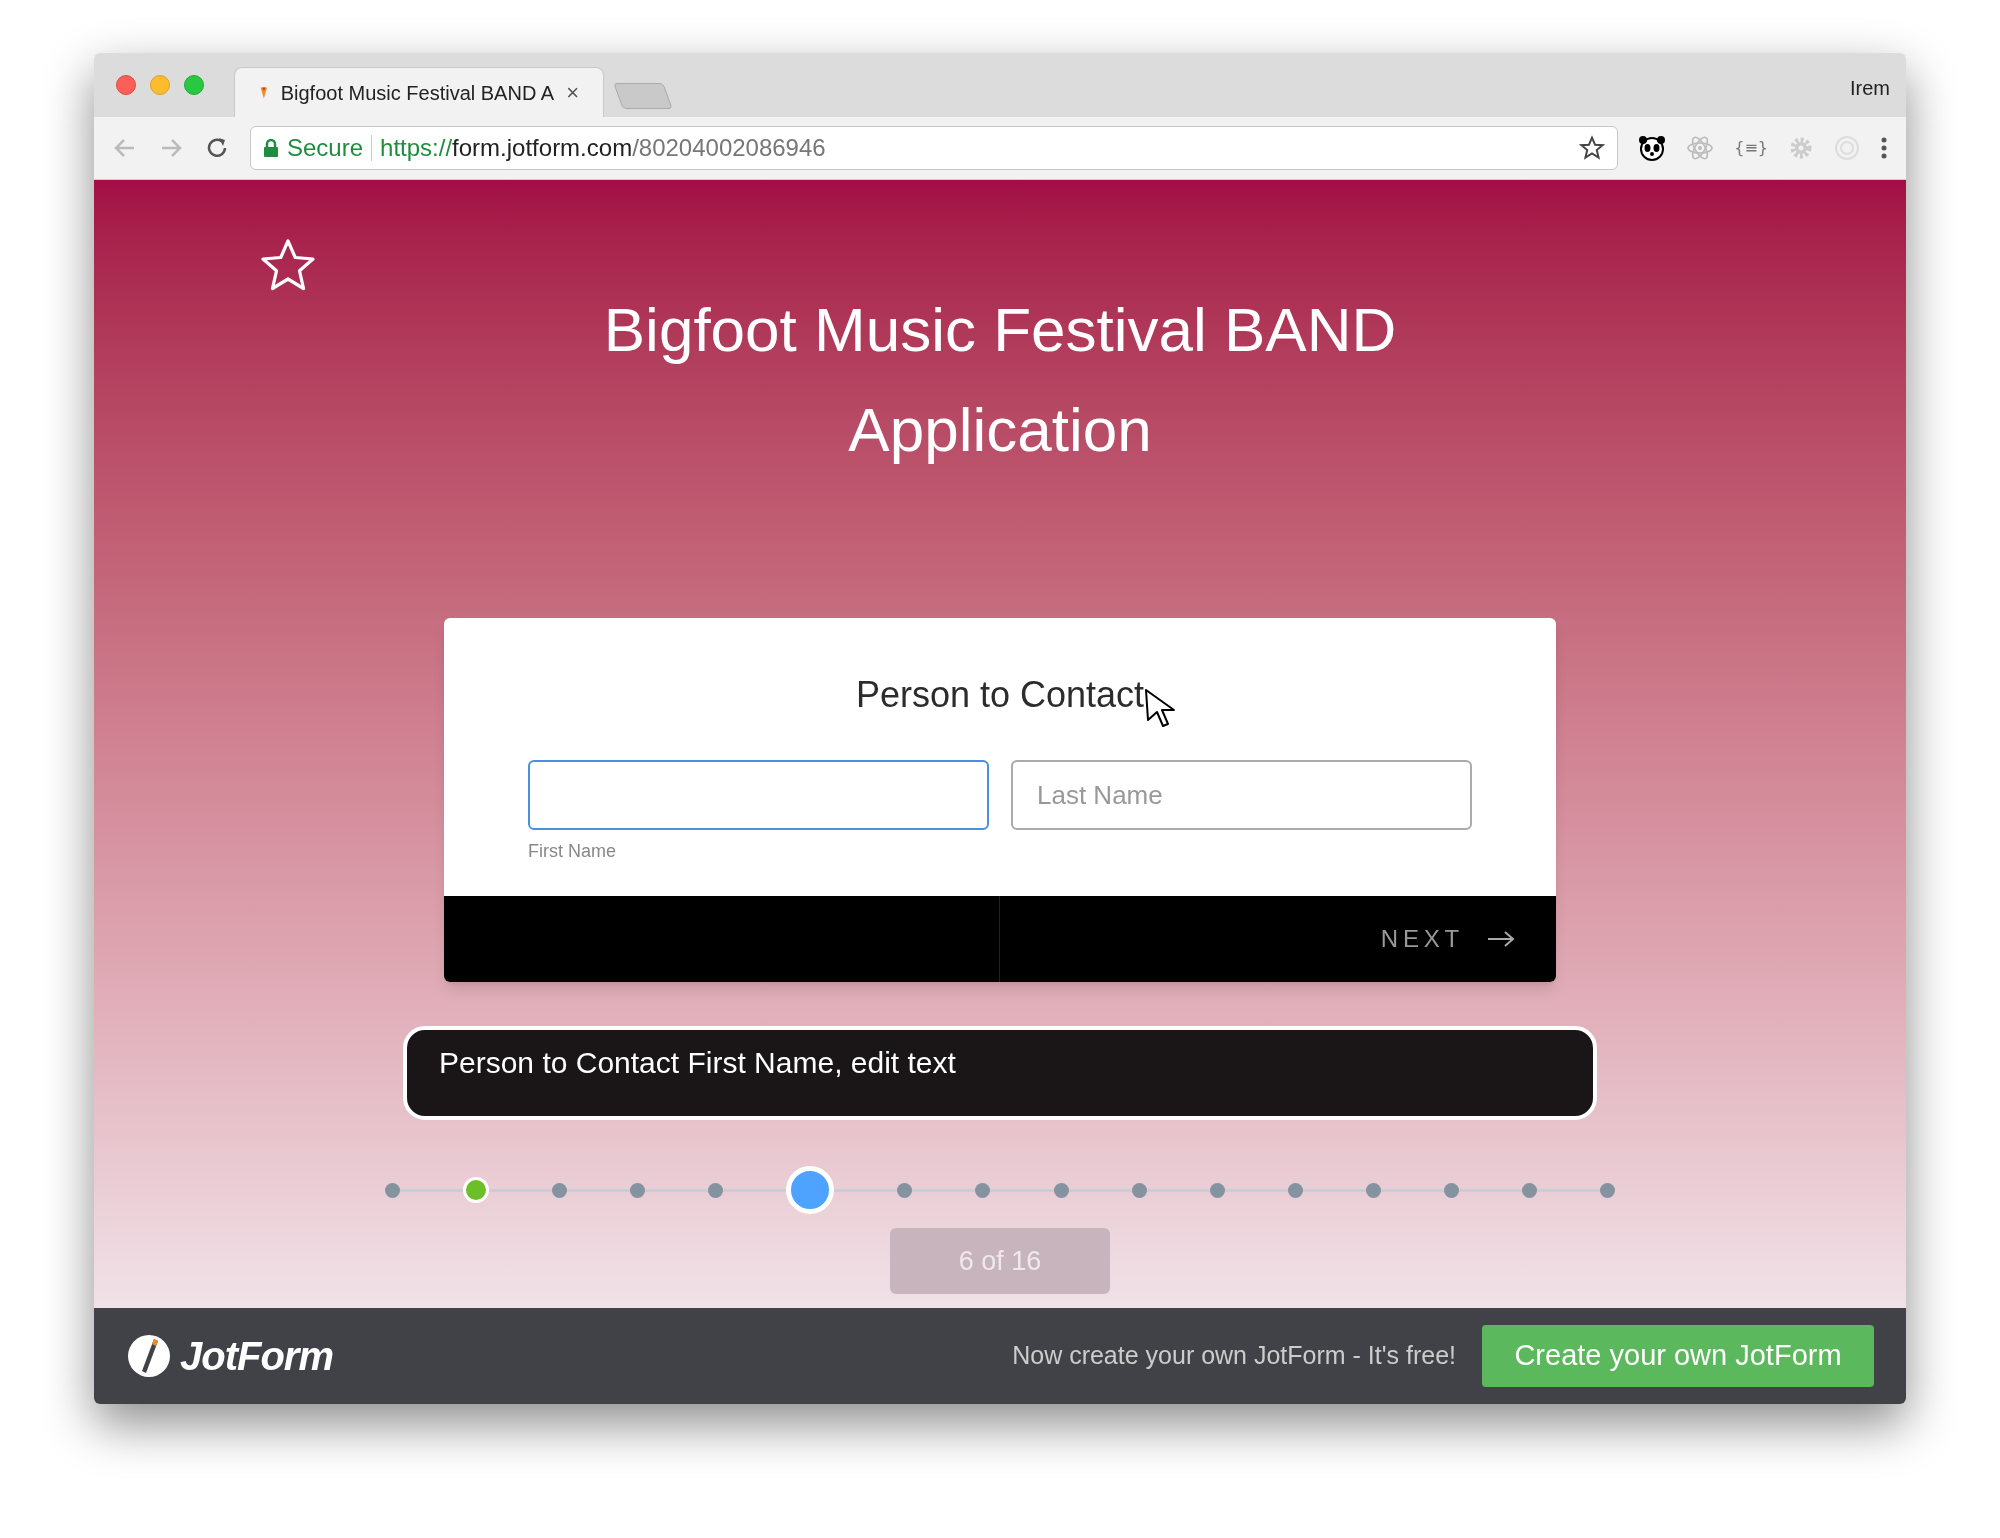  What do you see at coordinates (572, 851) in the screenshot?
I see `field-label: First Name` at bounding box center [572, 851].